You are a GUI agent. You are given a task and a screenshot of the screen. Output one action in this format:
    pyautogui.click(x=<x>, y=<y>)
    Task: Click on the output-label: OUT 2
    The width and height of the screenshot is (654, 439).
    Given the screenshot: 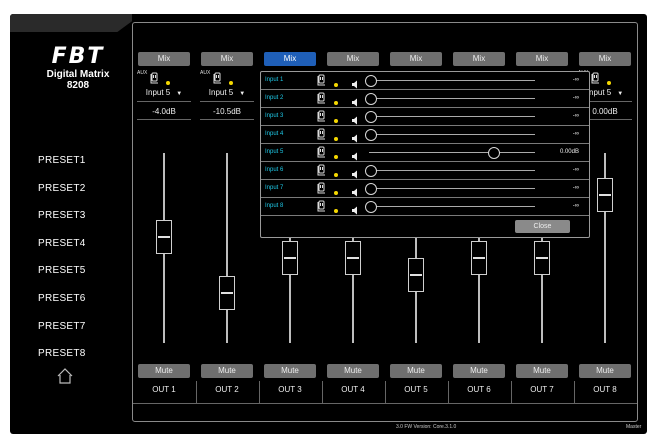 What is the action you would take?
    pyautogui.click(x=227, y=389)
    